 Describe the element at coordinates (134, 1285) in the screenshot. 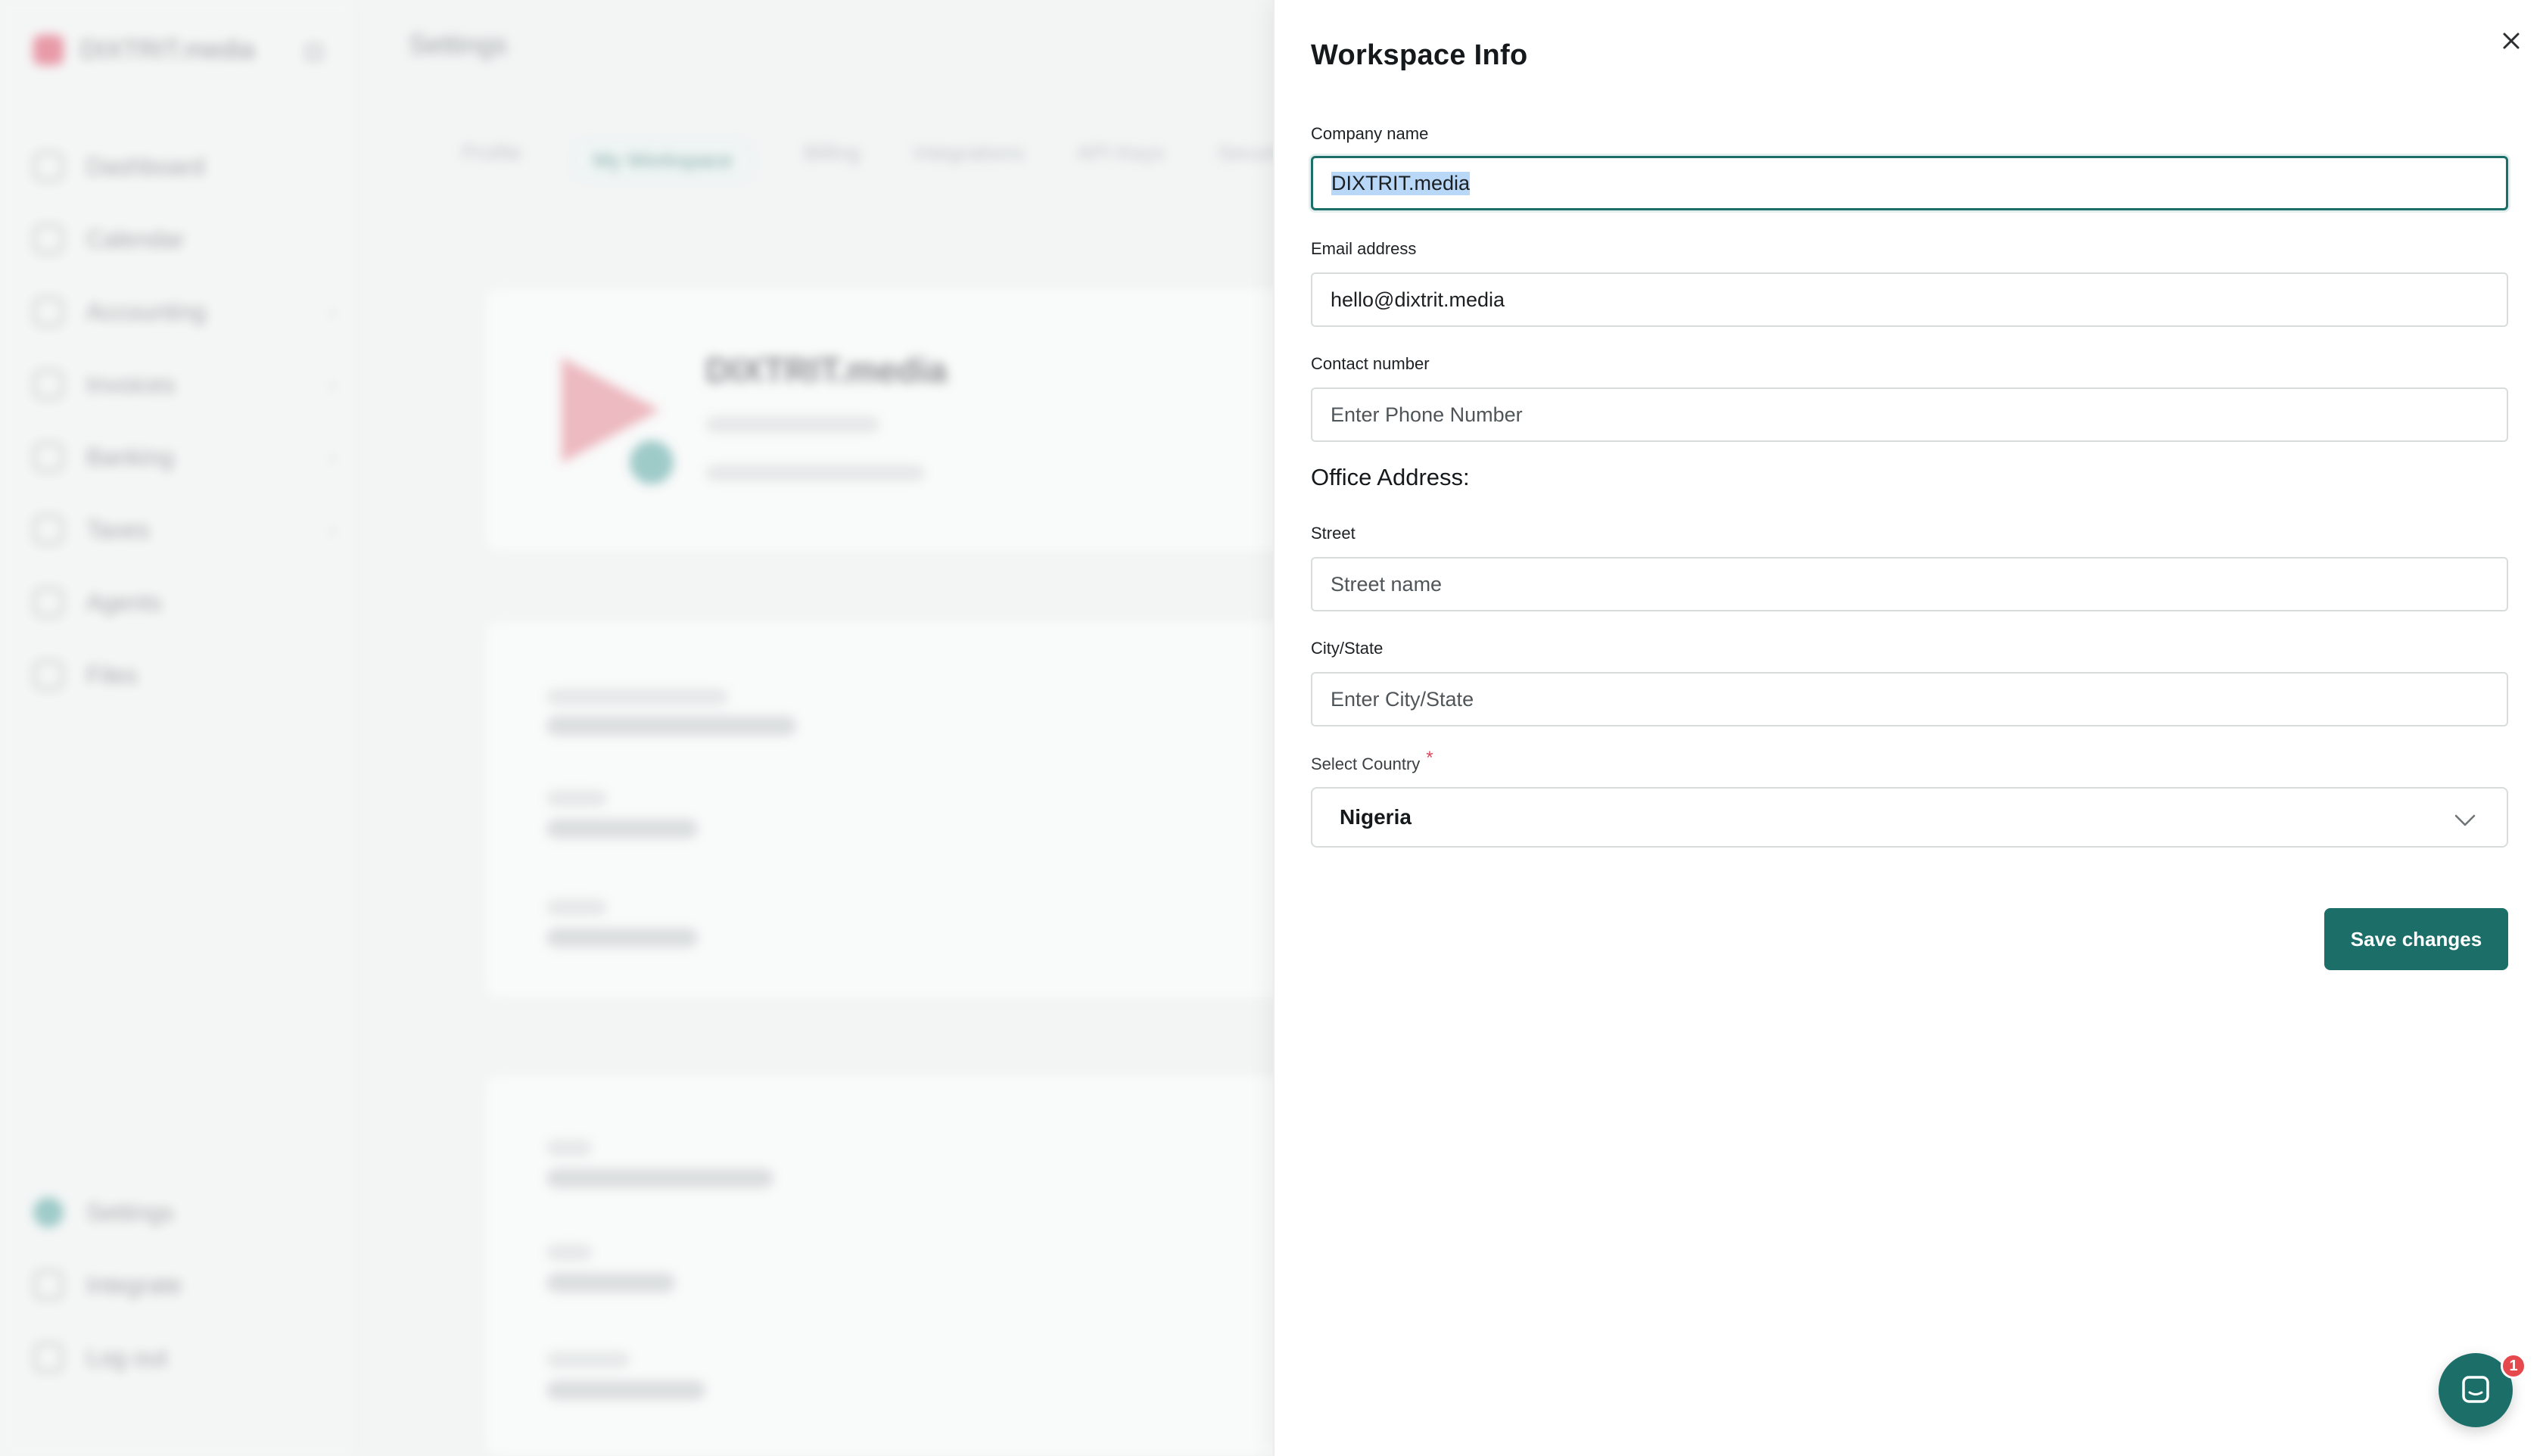

I see `sidebar-item-label: Integrate` at that location.